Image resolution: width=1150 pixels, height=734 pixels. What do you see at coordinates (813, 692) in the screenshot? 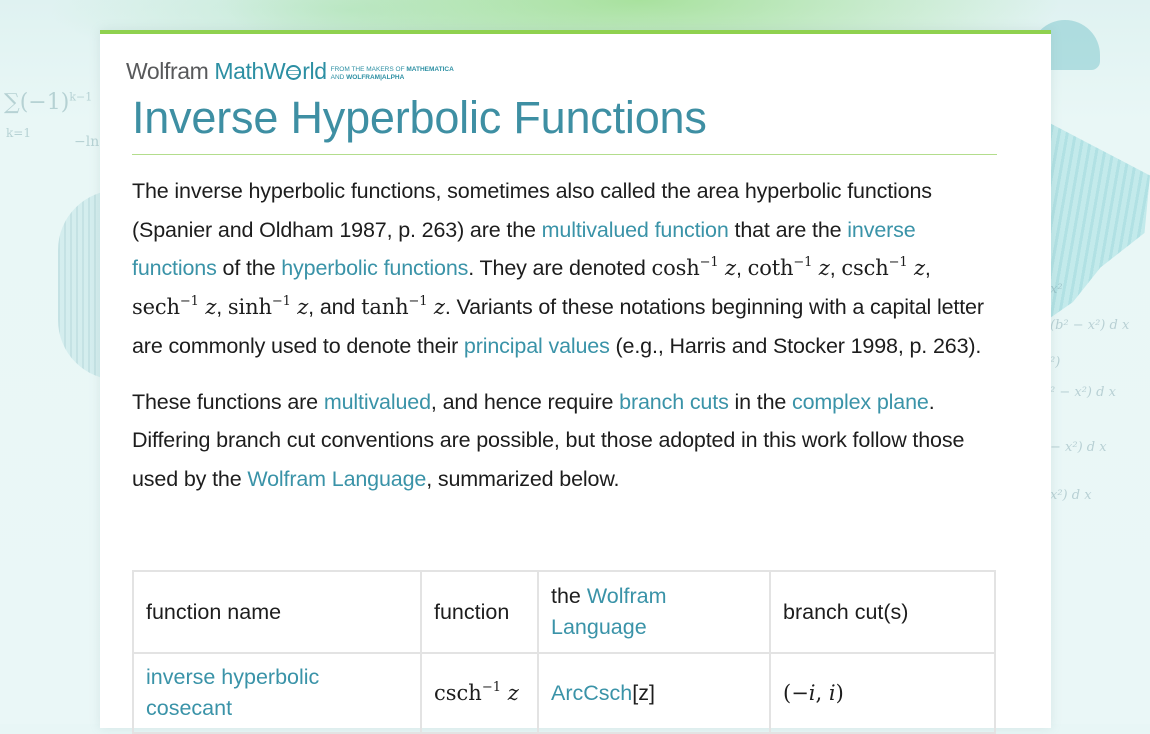
I see `math-branch-cut: (−i, i)` at bounding box center [813, 692].